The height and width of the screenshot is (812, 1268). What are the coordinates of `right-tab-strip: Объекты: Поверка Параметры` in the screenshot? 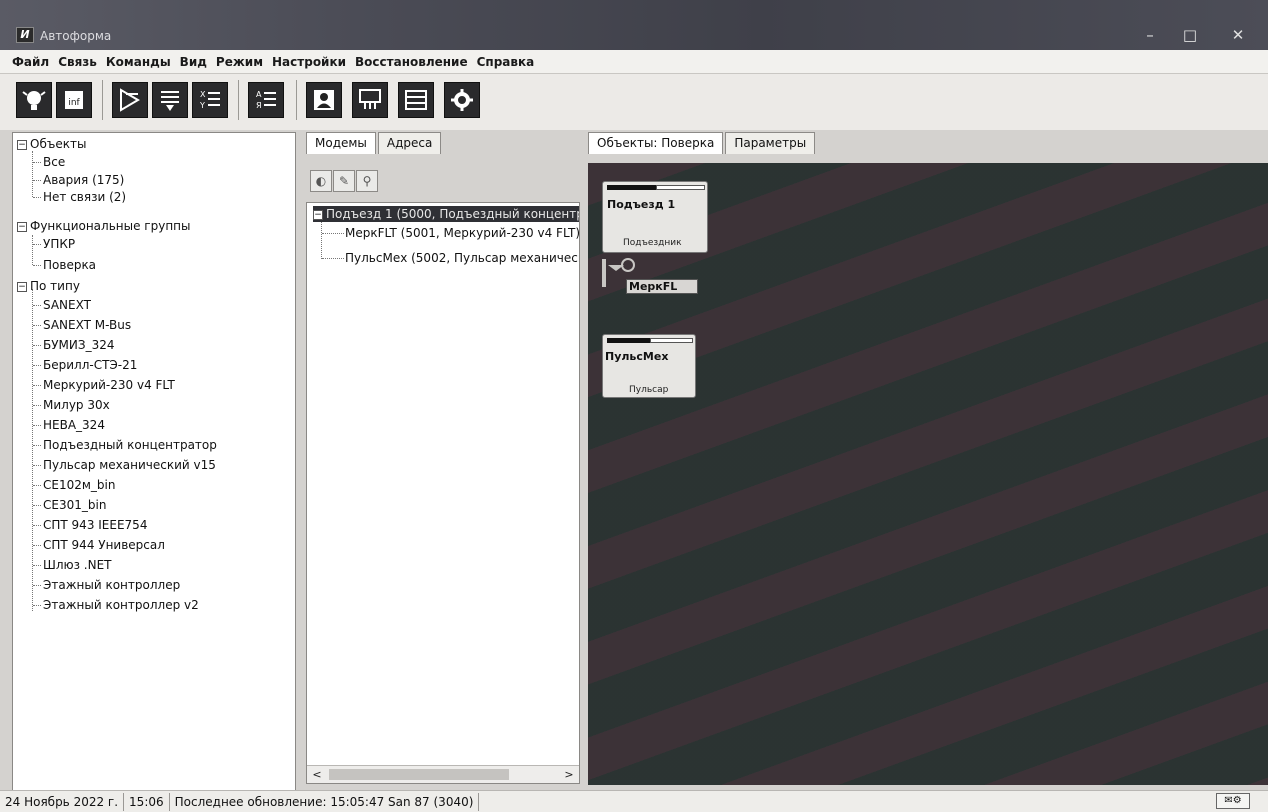 It's located at (702, 144).